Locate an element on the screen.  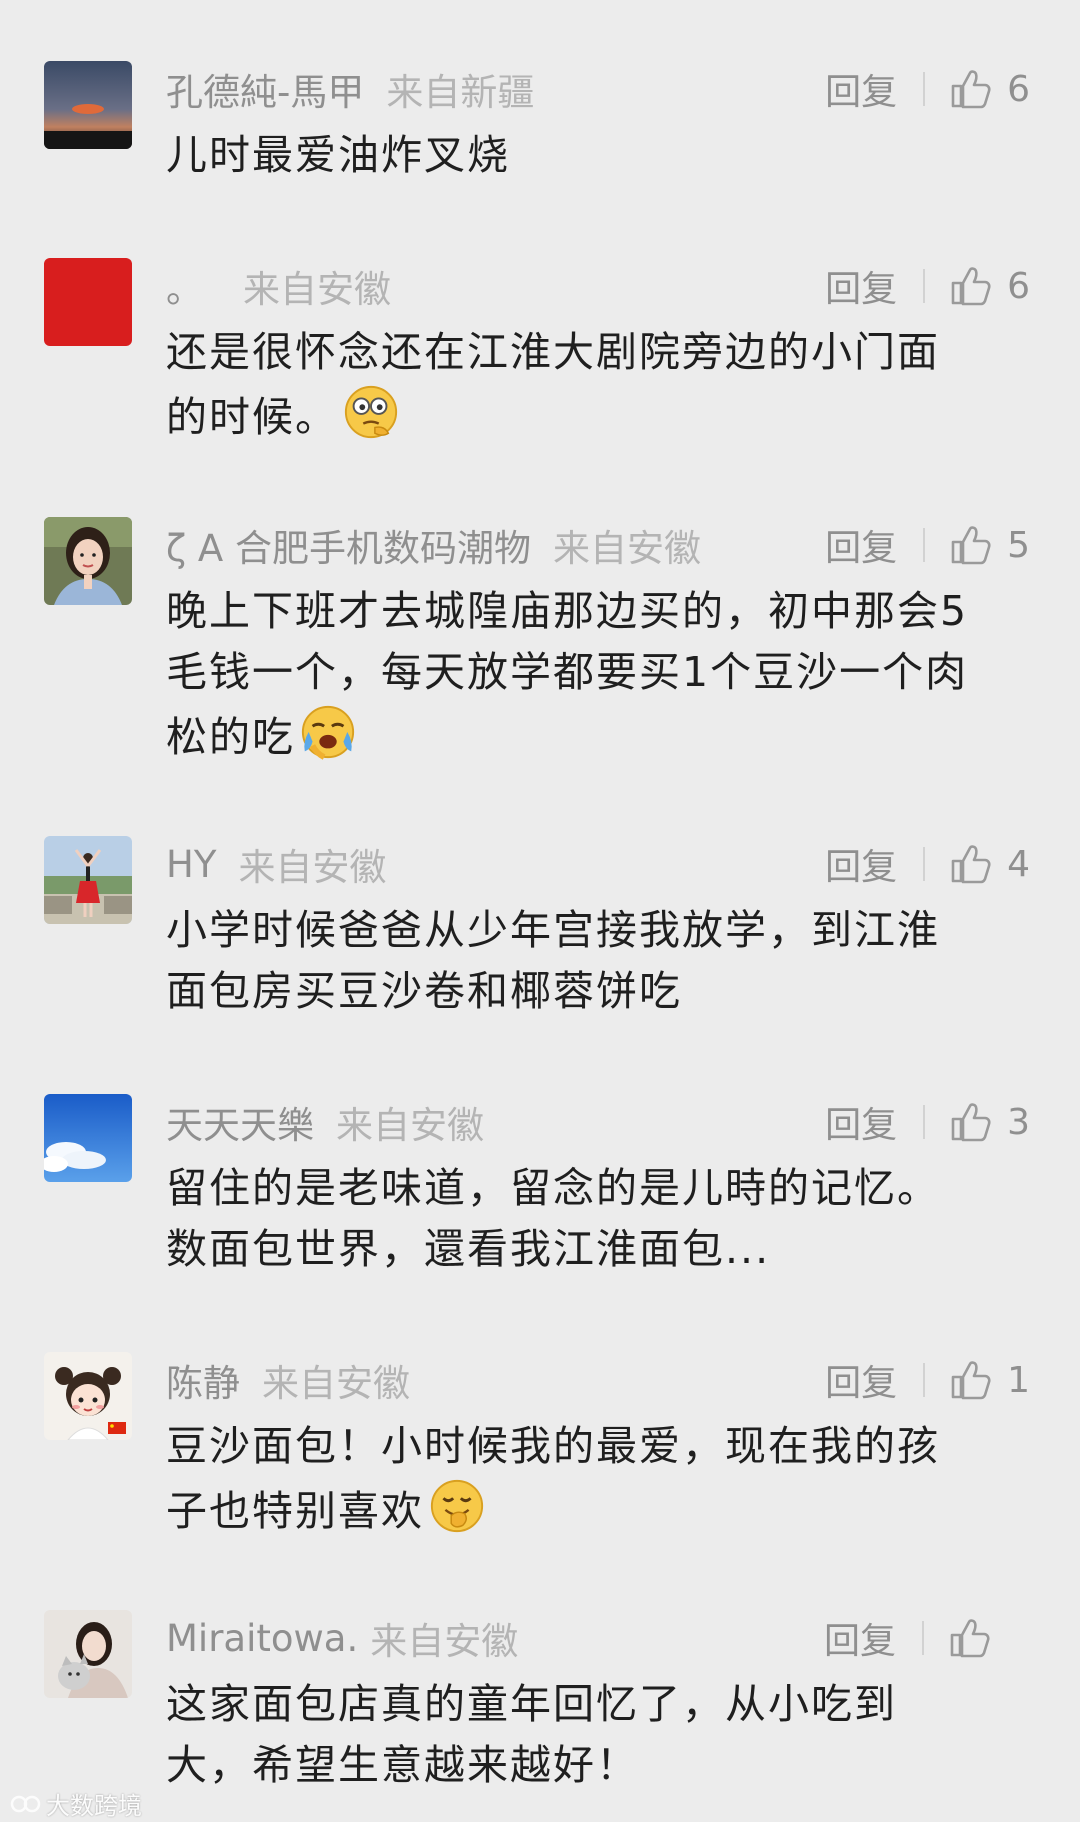
watermark-logo-icon is located at coordinates (25, 1803).